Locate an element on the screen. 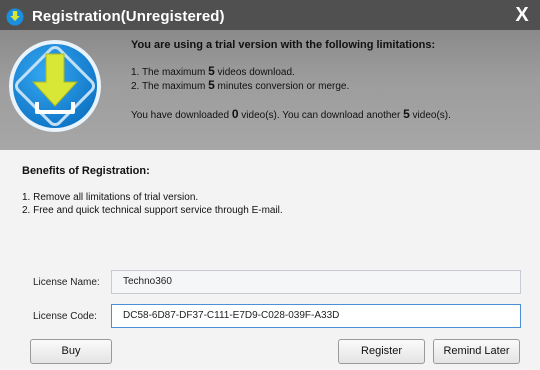  remind-later-button: Remind Later is located at coordinates (476, 351).